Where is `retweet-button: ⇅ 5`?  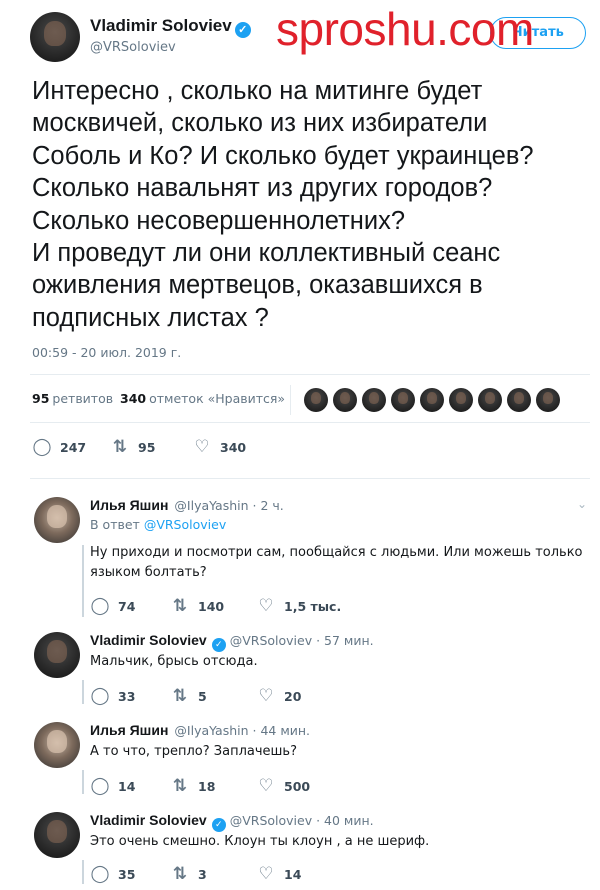 retweet-button: ⇅ 5 is located at coordinates (188, 696).